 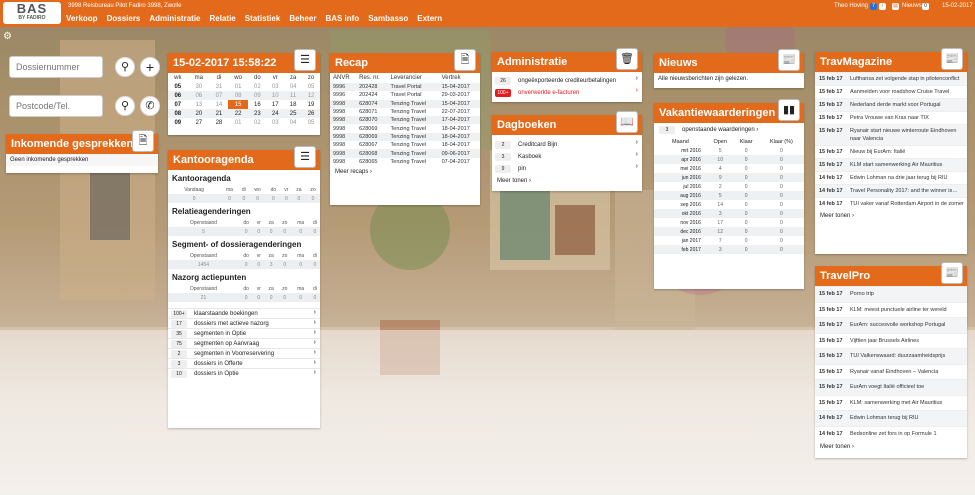 I want to click on calendar-day: 13, so click(x=199, y=104).